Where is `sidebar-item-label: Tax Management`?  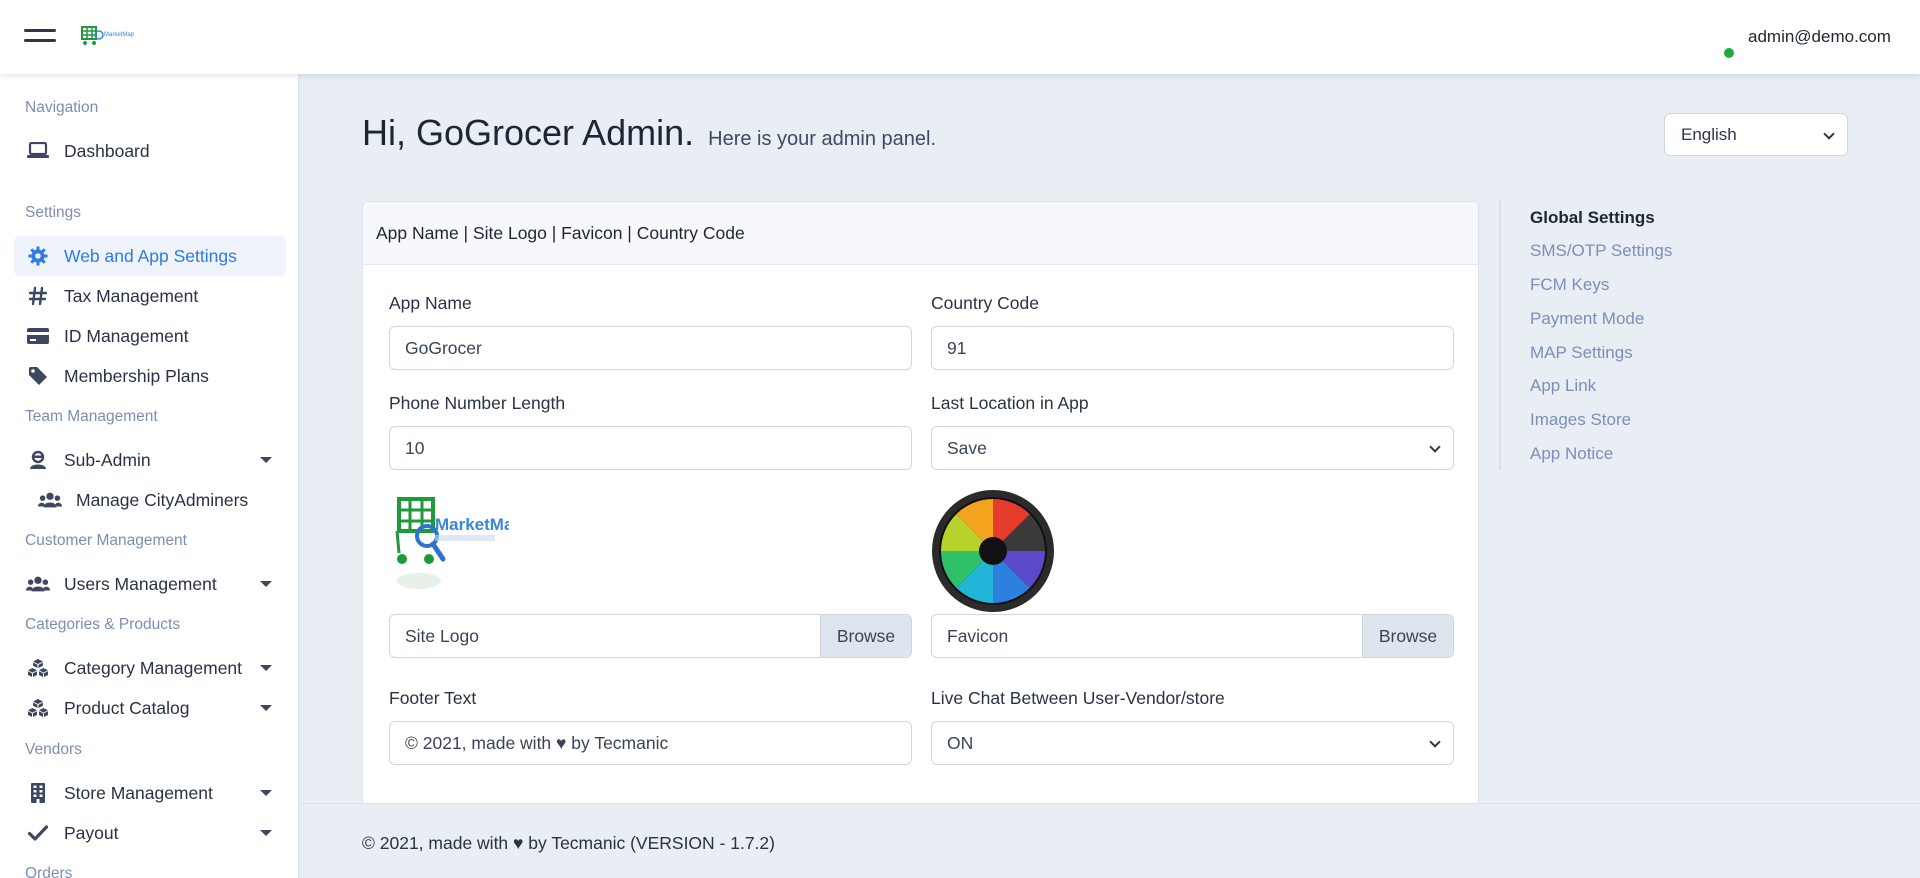 sidebar-item-label: Tax Management is located at coordinates (131, 295).